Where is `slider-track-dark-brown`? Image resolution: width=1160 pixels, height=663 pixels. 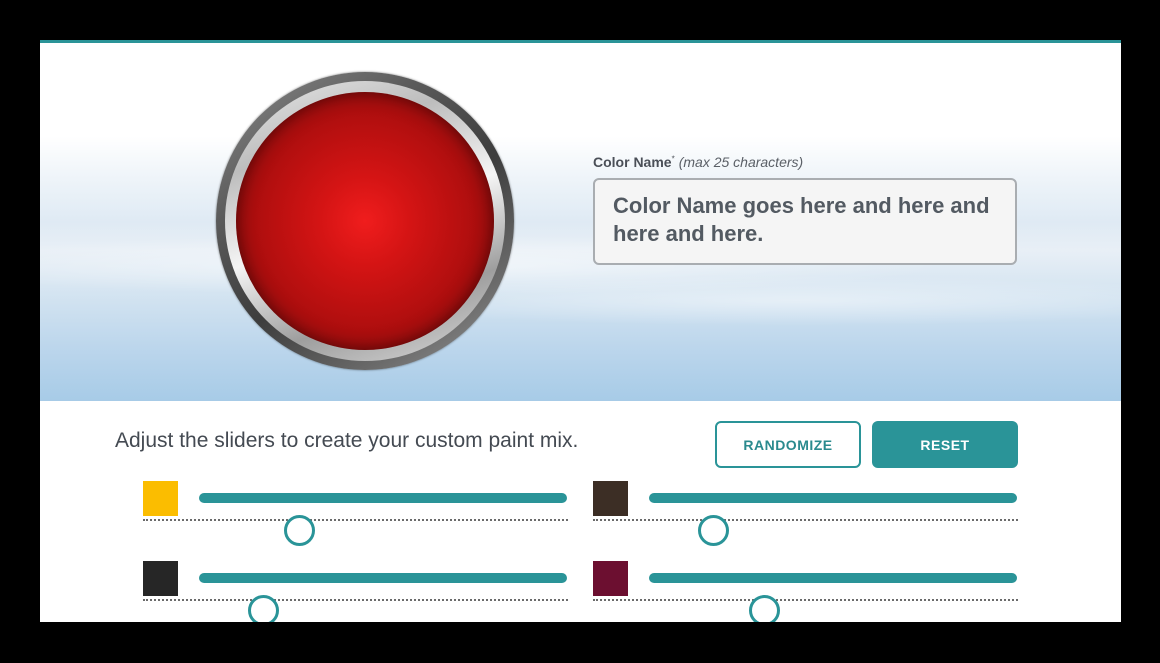 slider-track-dark-brown is located at coordinates (833, 519).